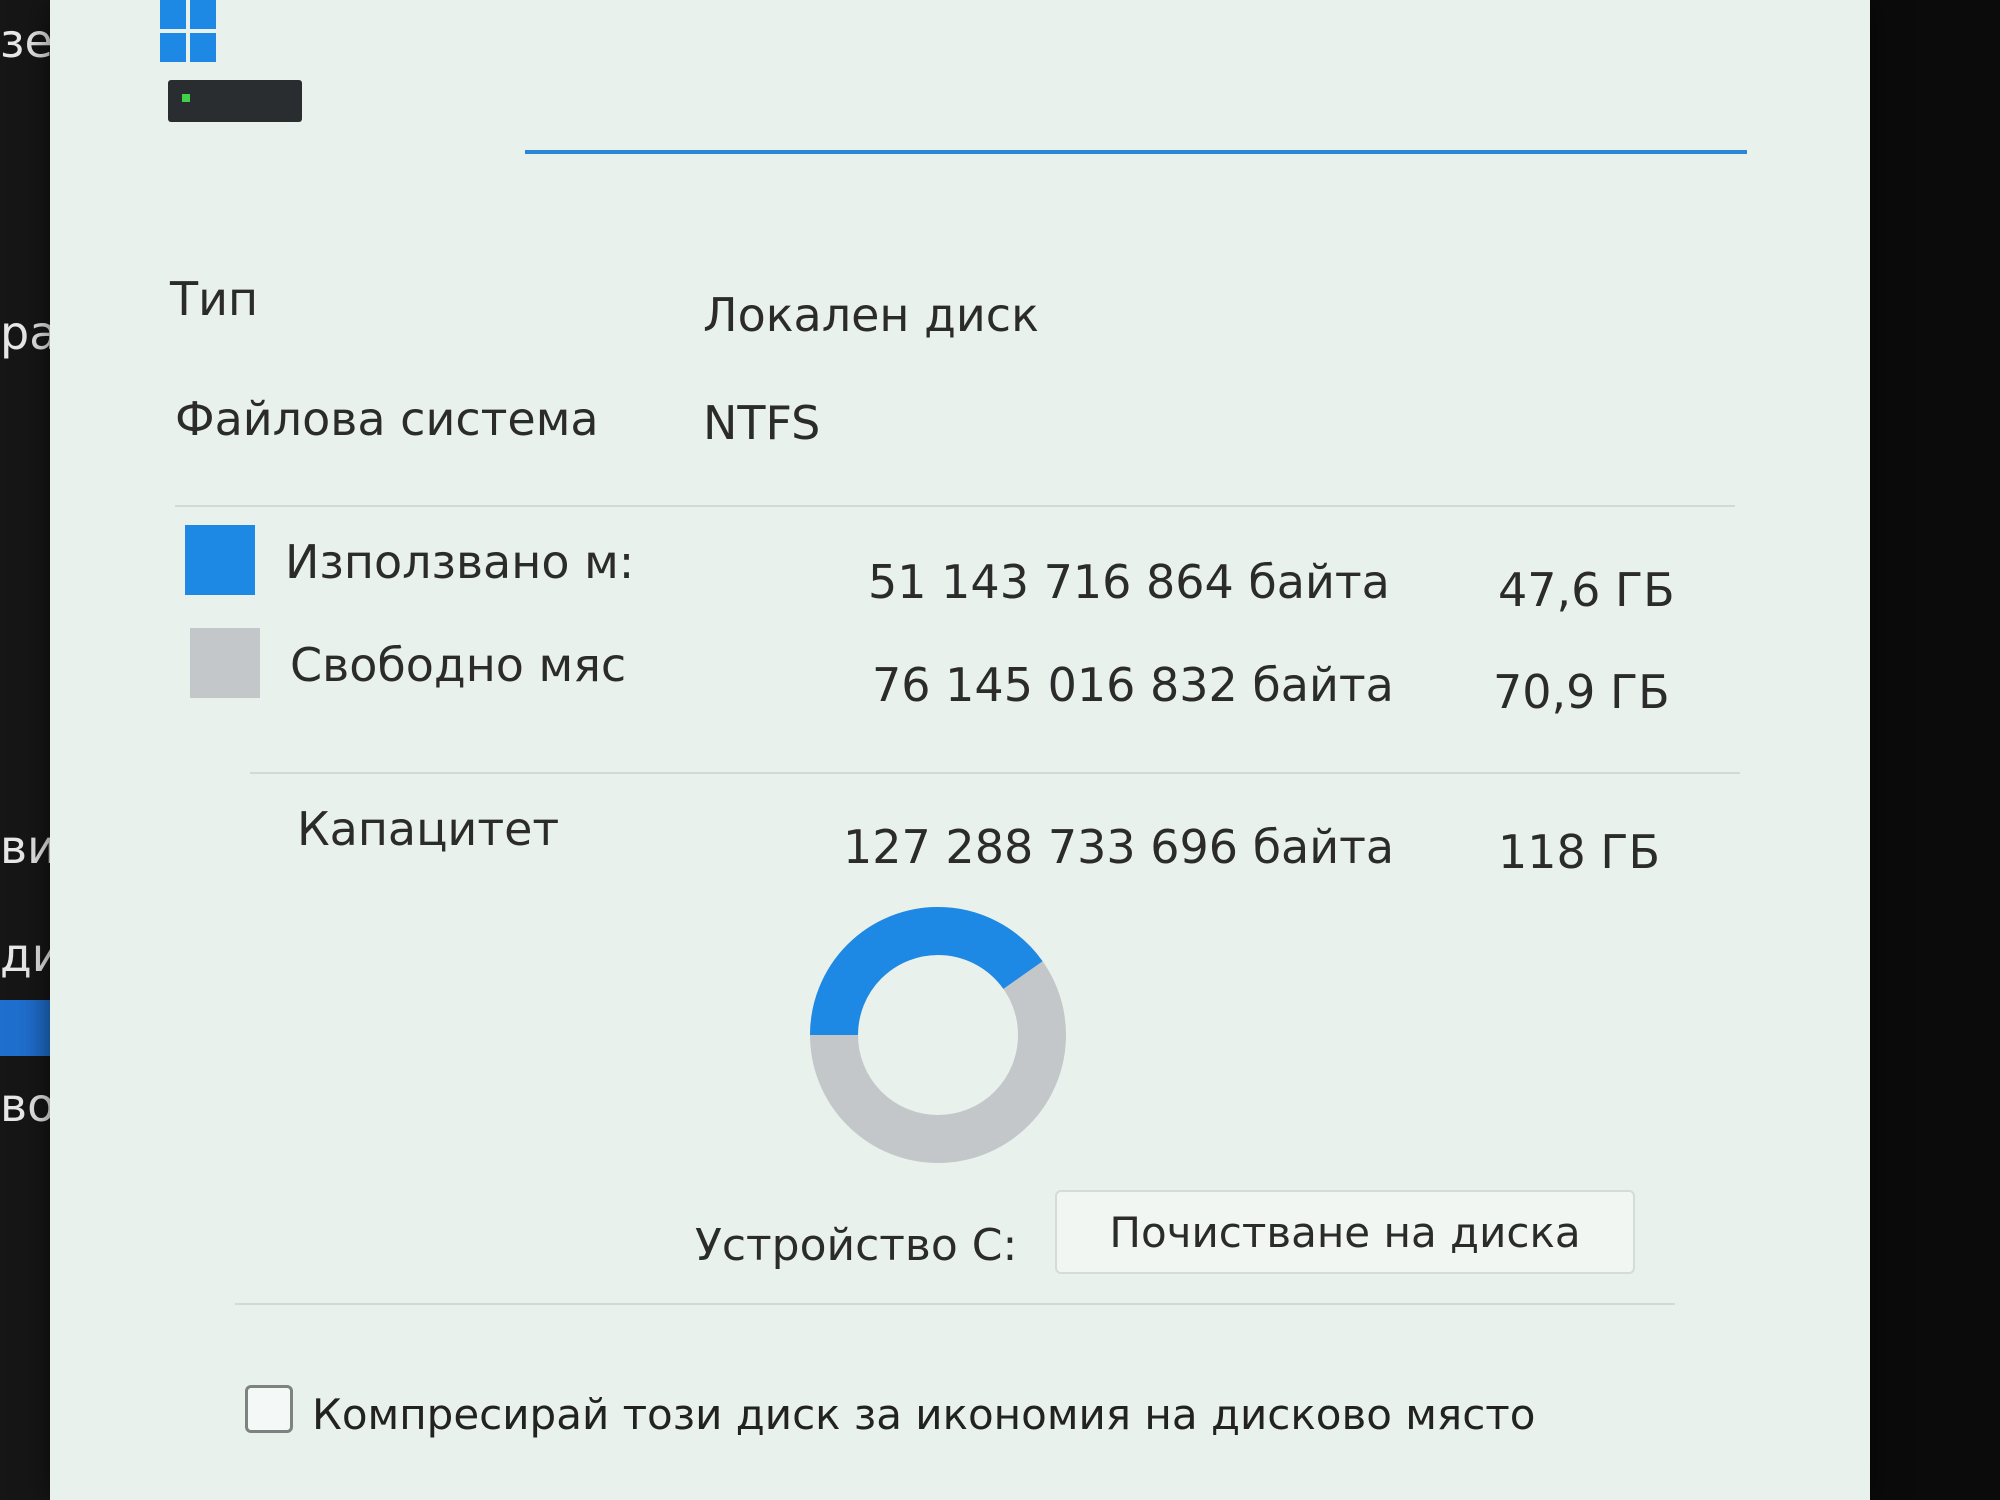 This screenshot has width=2000, height=1500. Describe the element at coordinates (220, 560) in the screenshot. I see `used-space-swatch` at that location.